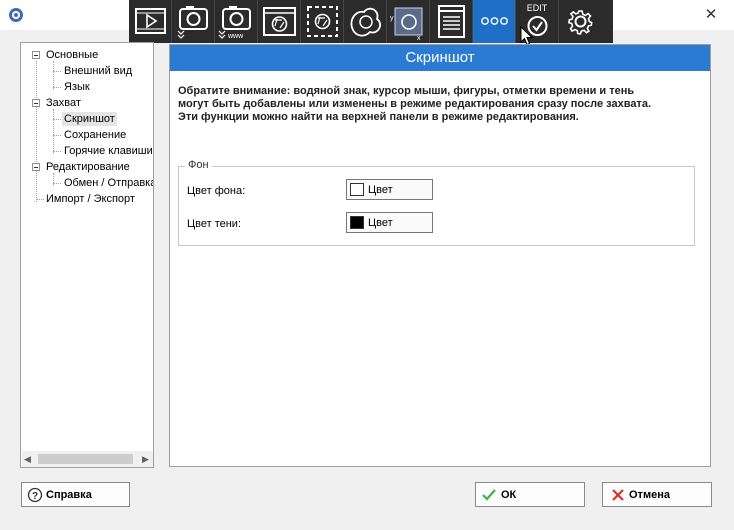 This screenshot has height=530, width=734. I want to click on scroll-left-icon: ◀, so click(27, 459).